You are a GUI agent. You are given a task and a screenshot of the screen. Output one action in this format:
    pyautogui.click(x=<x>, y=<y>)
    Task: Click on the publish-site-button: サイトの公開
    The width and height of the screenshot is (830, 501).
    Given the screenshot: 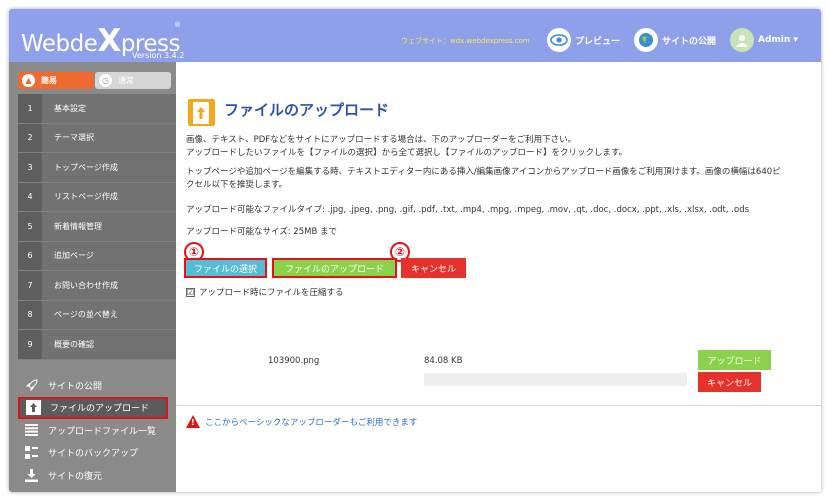 What is the action you would take?
    pyautogui.click(x=675, y=40)
    